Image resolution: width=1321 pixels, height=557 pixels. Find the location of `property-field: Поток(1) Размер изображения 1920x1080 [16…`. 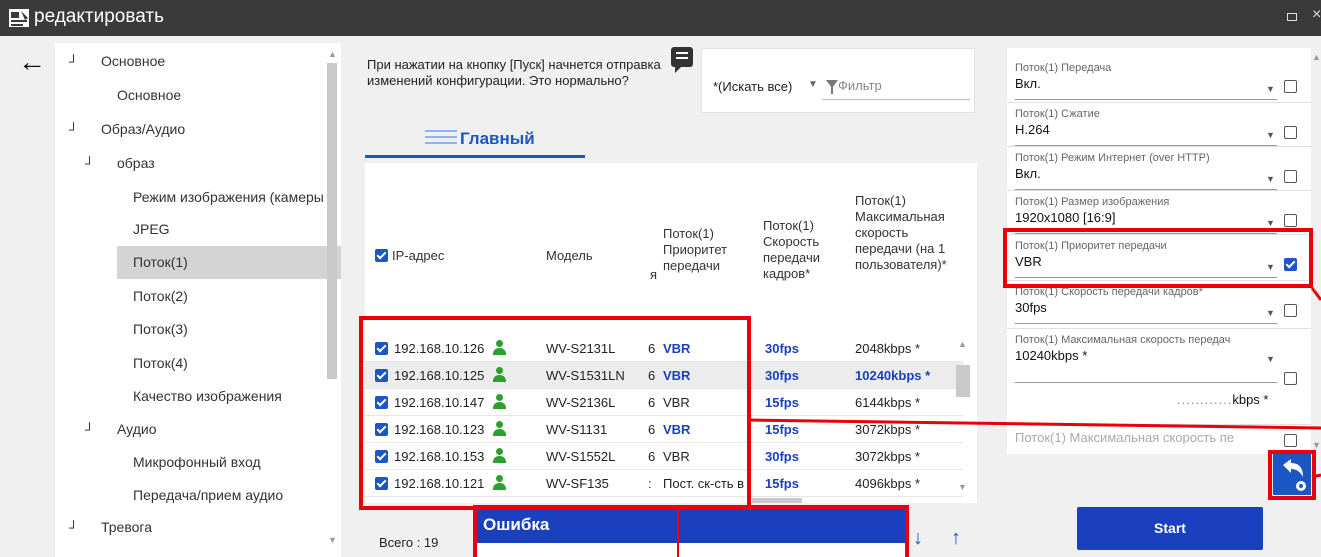

property-field: Поток(1) Размер изображения 1920x1080 [16… is located at coordinates (1146, 215).